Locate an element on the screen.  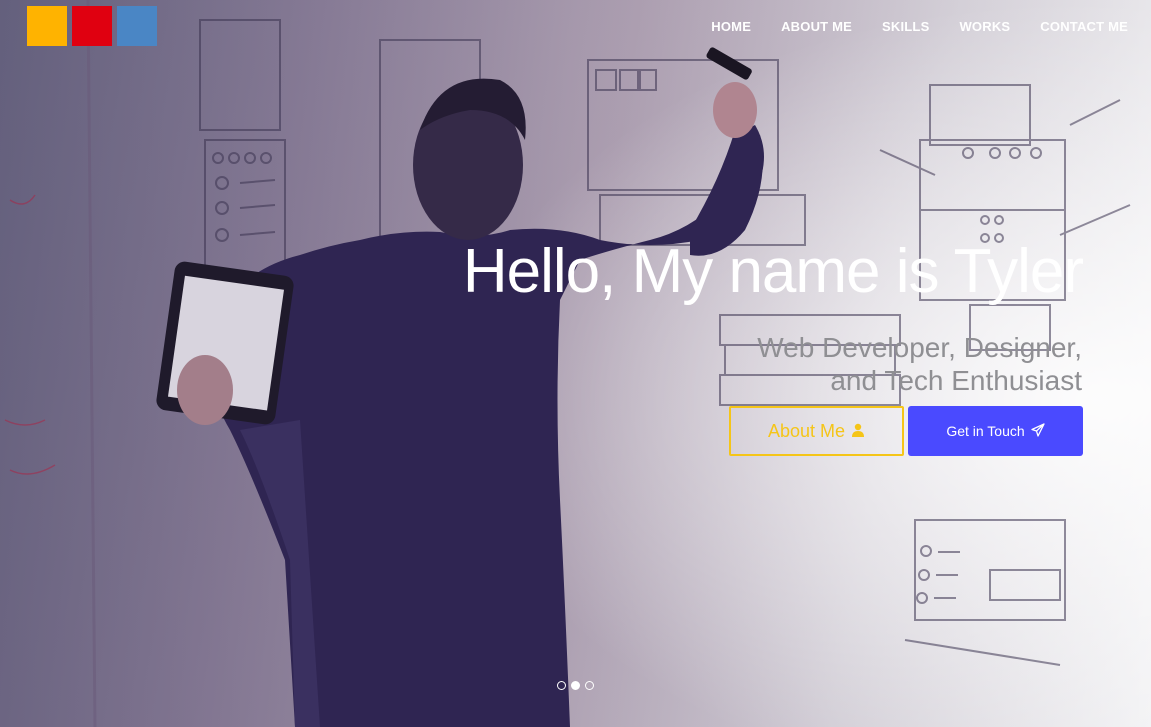
hero-subtitle-line1: Web Developer, Designer, is located at coordinates (919, 347).